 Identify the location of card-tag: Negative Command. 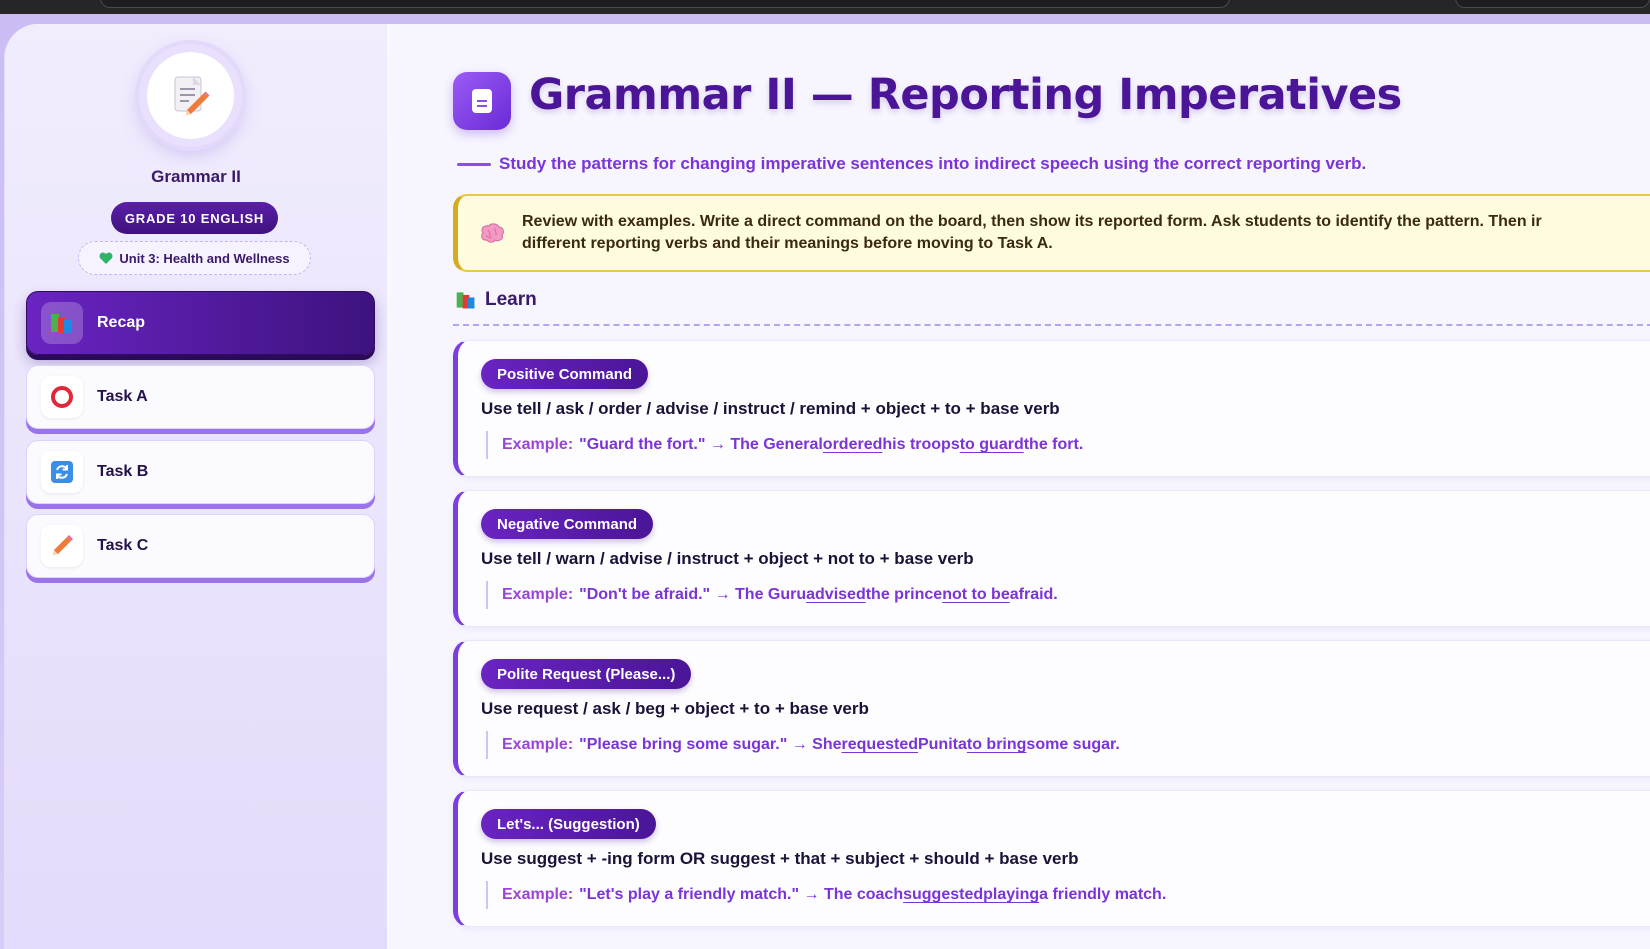
(567, 524).